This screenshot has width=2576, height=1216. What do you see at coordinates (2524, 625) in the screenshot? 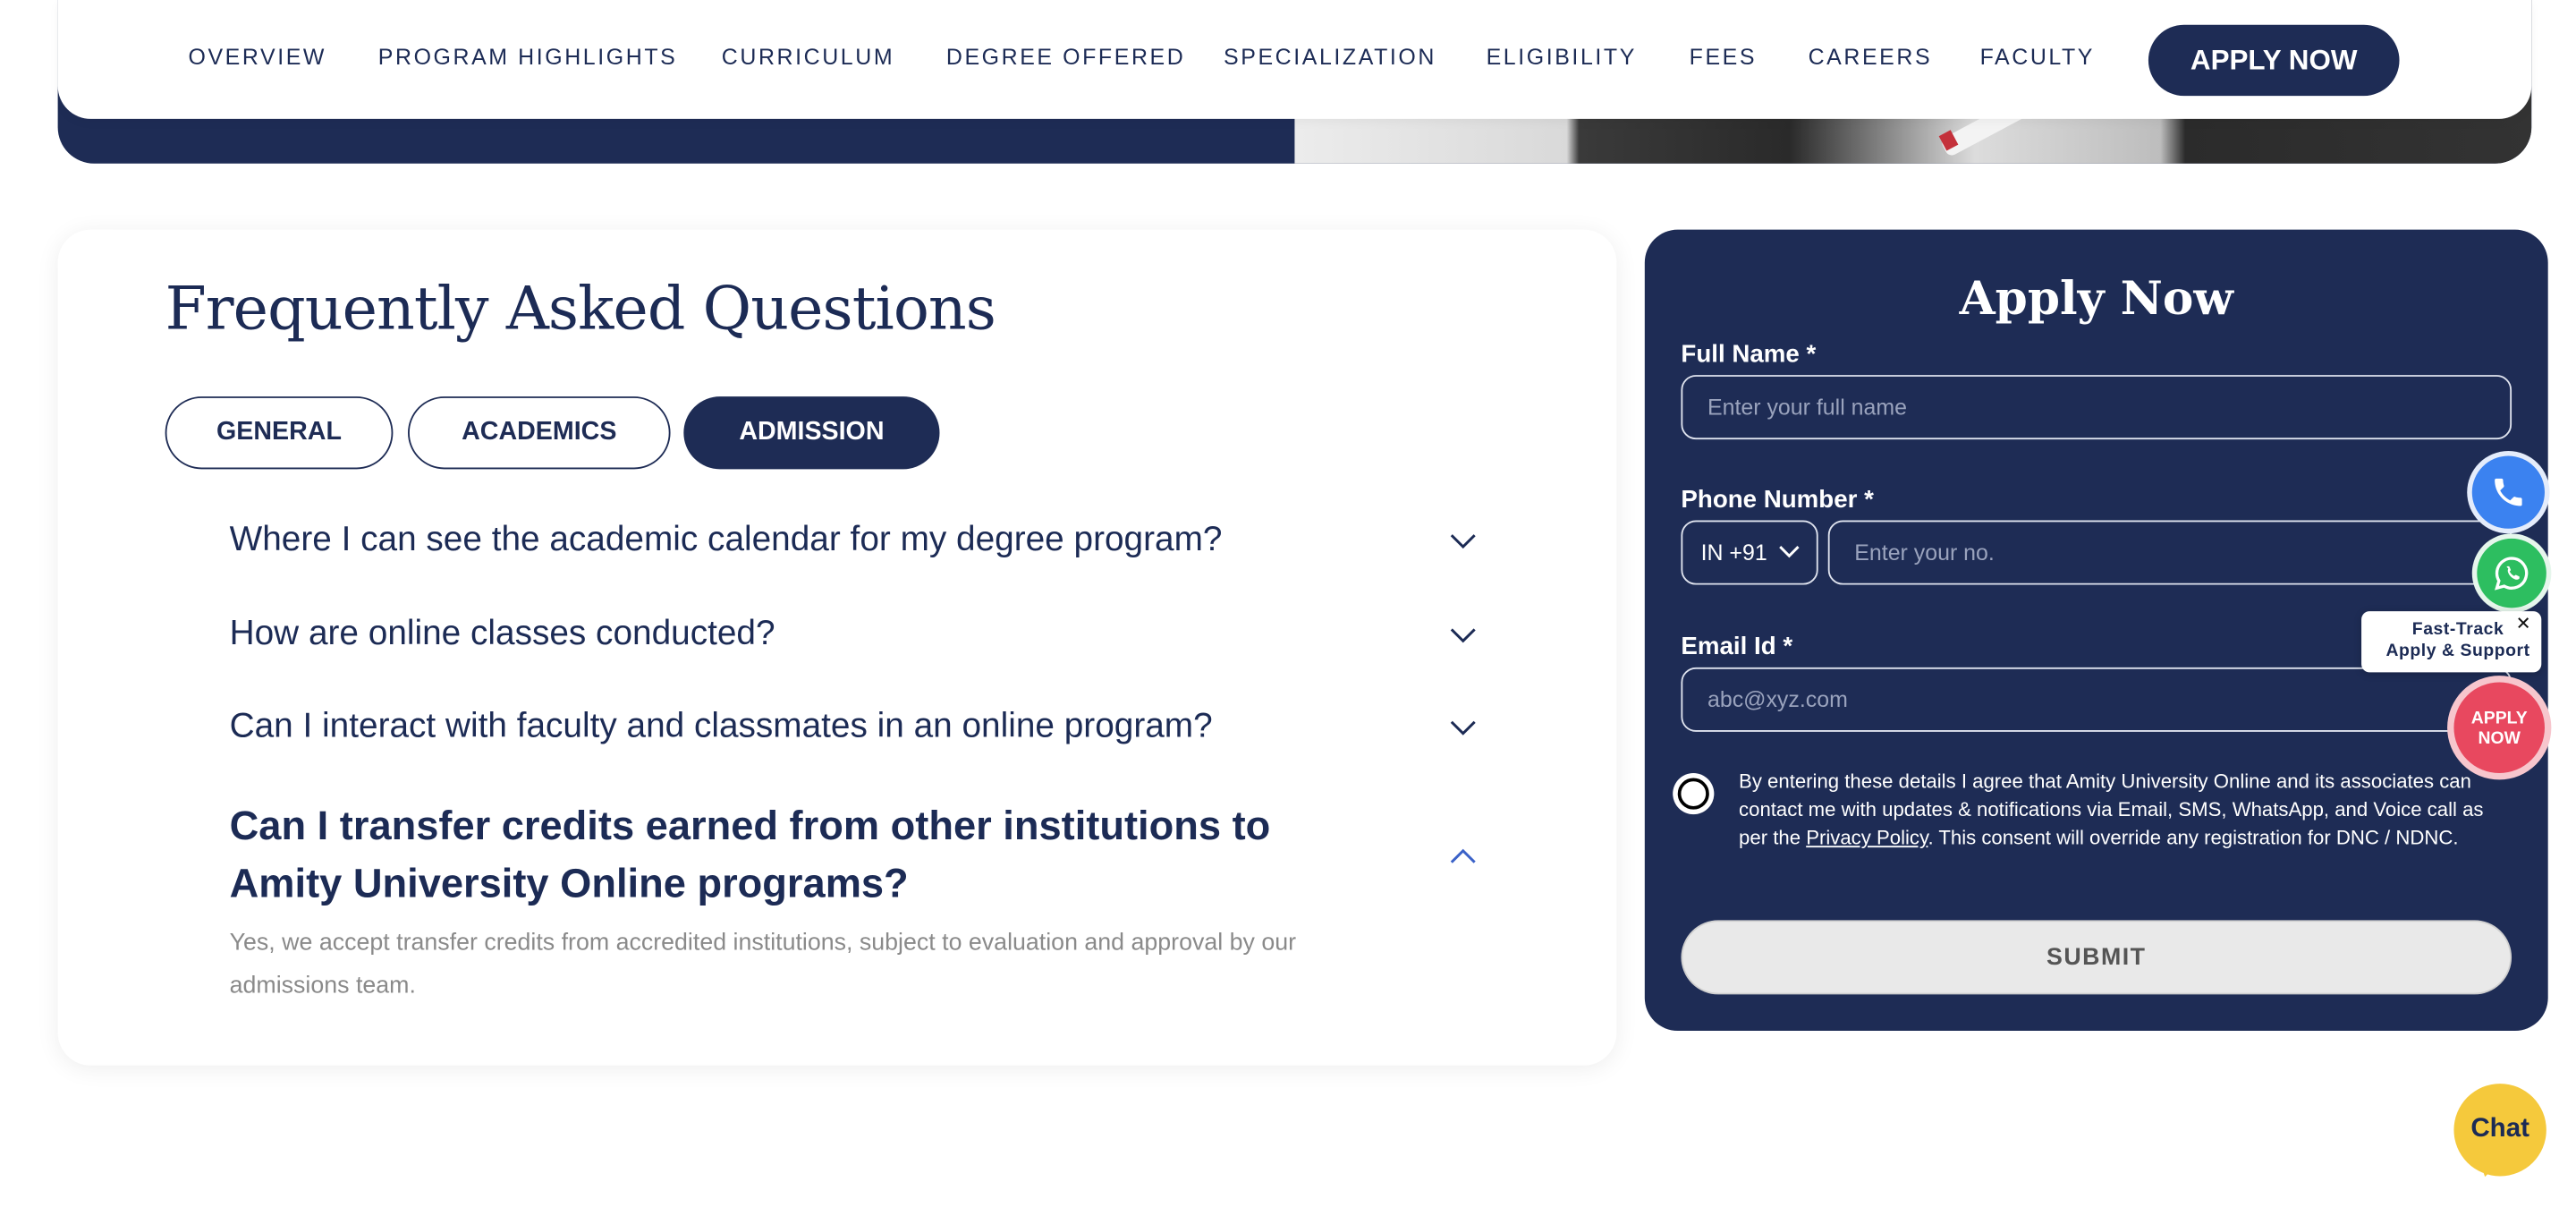
I see `close-icon: ✕` at bounding box center [2524, 625].